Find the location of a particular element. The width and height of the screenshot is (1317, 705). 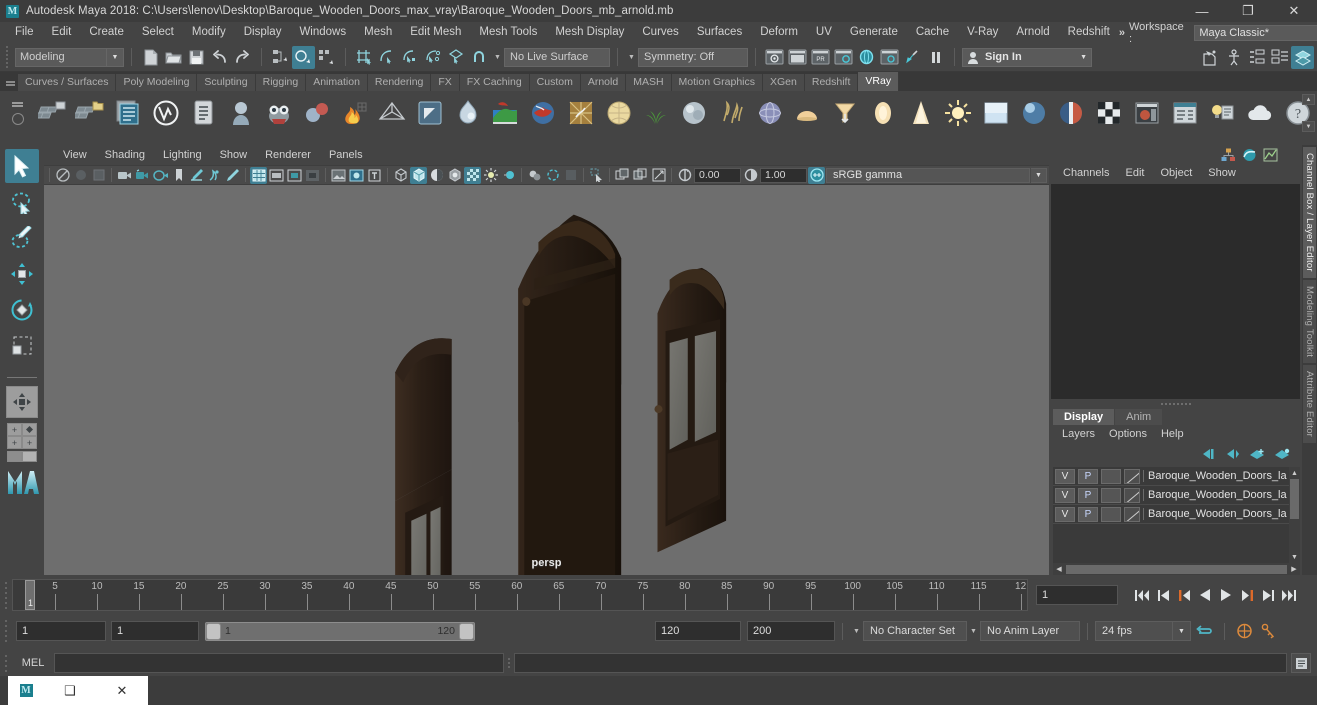

gamma-icon is located at coordinates (750, 175).